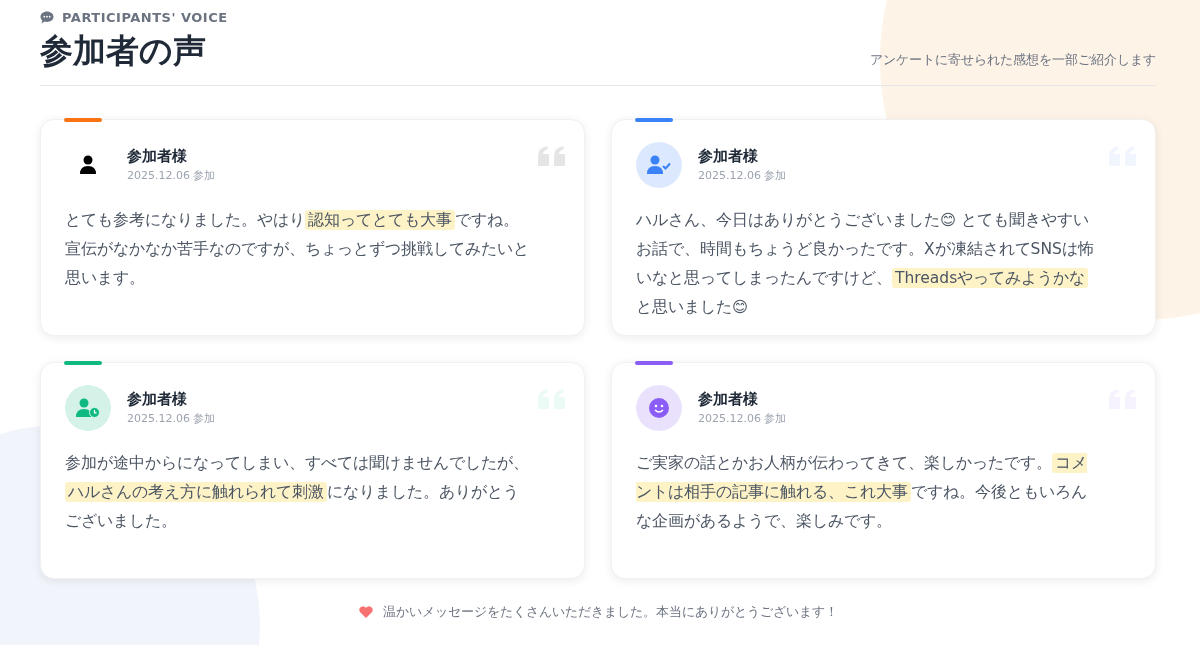 The width and height of the screenshot is (1200, 645). What do you see at coordinates (123, 51) in the screenshot?
I see `page-title: 参加者の声` at bounding box center [123, 51].